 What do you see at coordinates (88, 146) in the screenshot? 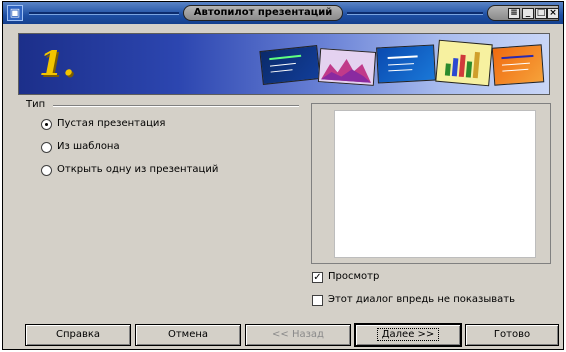
I see `radio-label-from-template: Из шаблона` at bounding box center [88, 146].